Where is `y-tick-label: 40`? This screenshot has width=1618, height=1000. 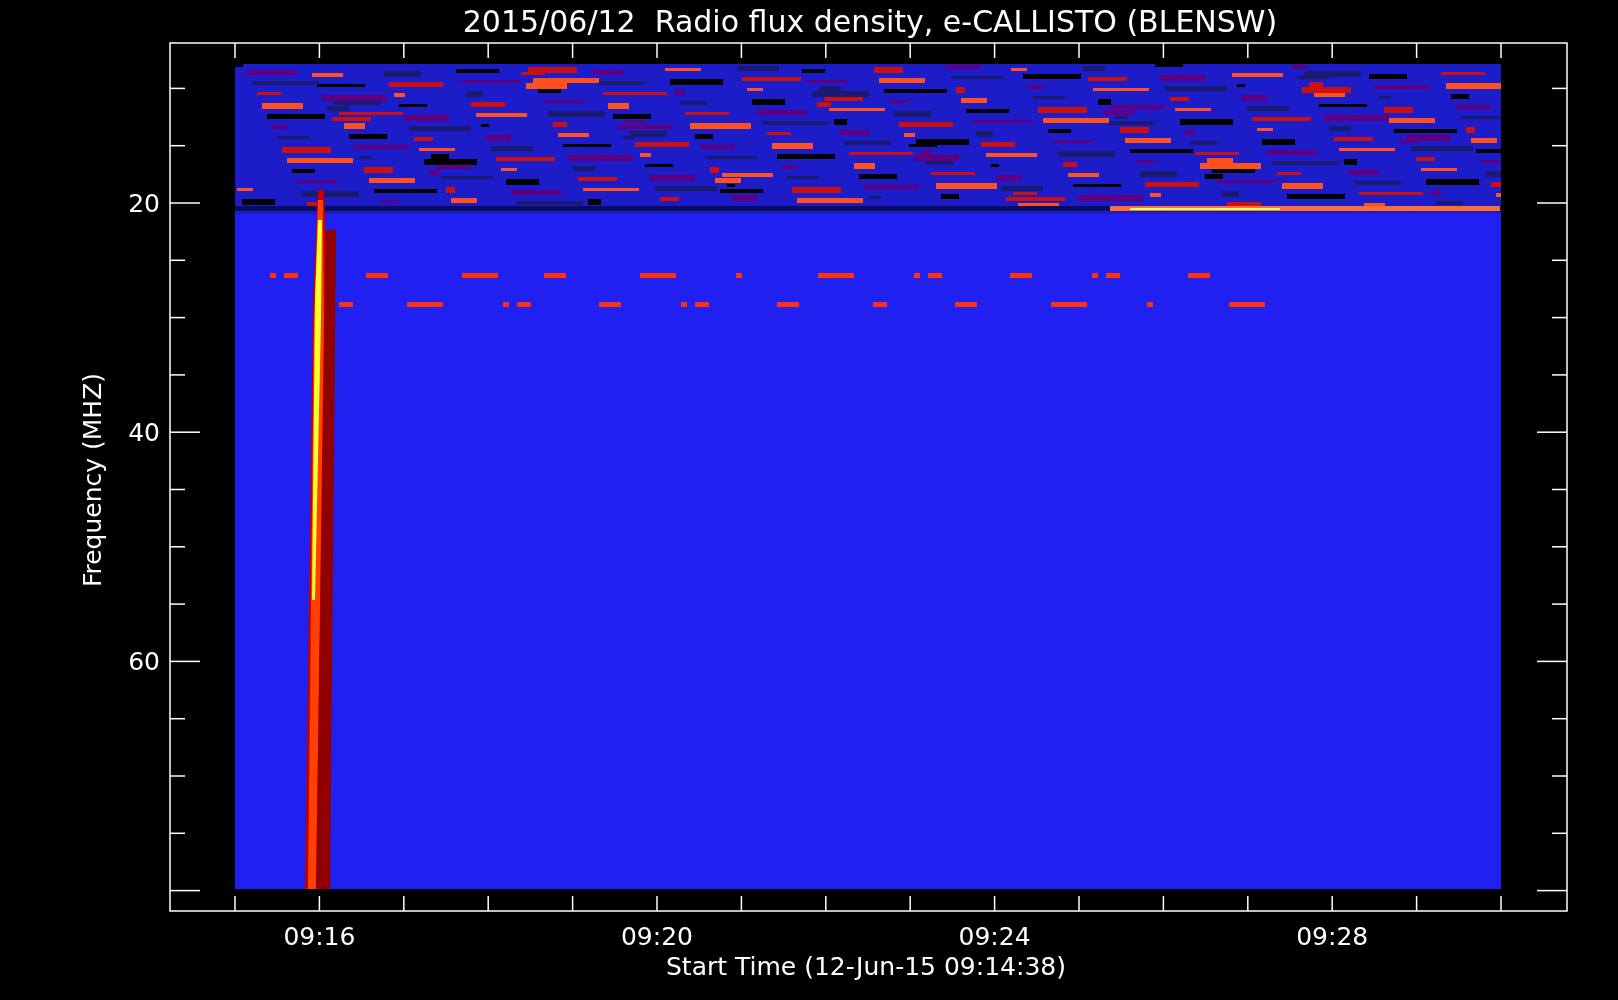
y-tick-label: 40 is located at coordinates (144, 433).